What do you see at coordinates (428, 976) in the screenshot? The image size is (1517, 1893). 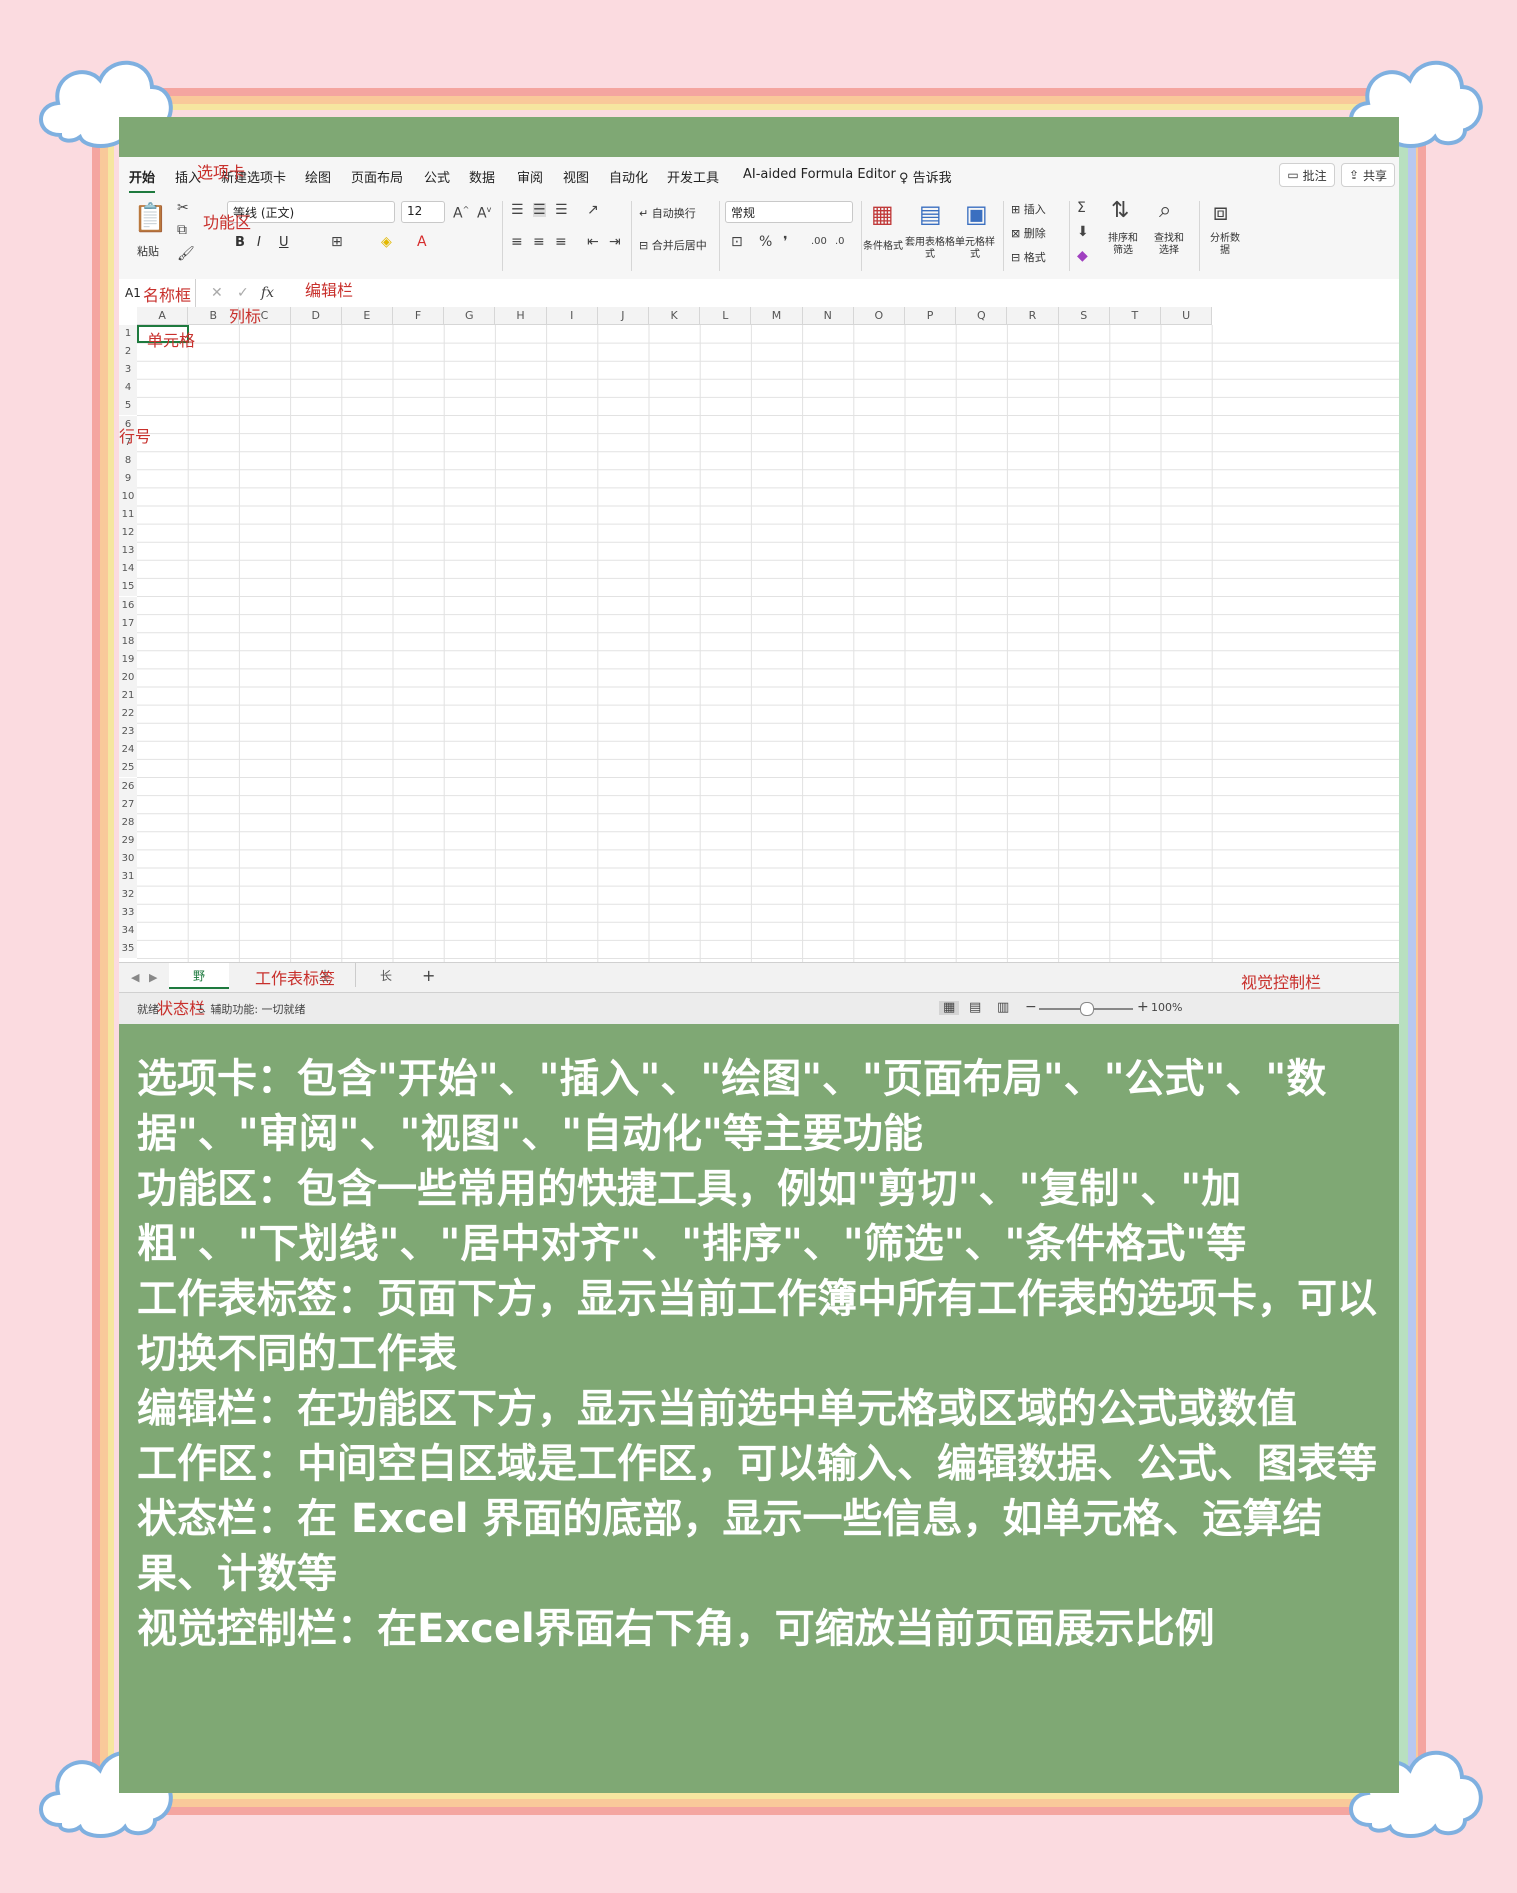 I see `add-sheet-button: +` at bounding box center [428, 976].